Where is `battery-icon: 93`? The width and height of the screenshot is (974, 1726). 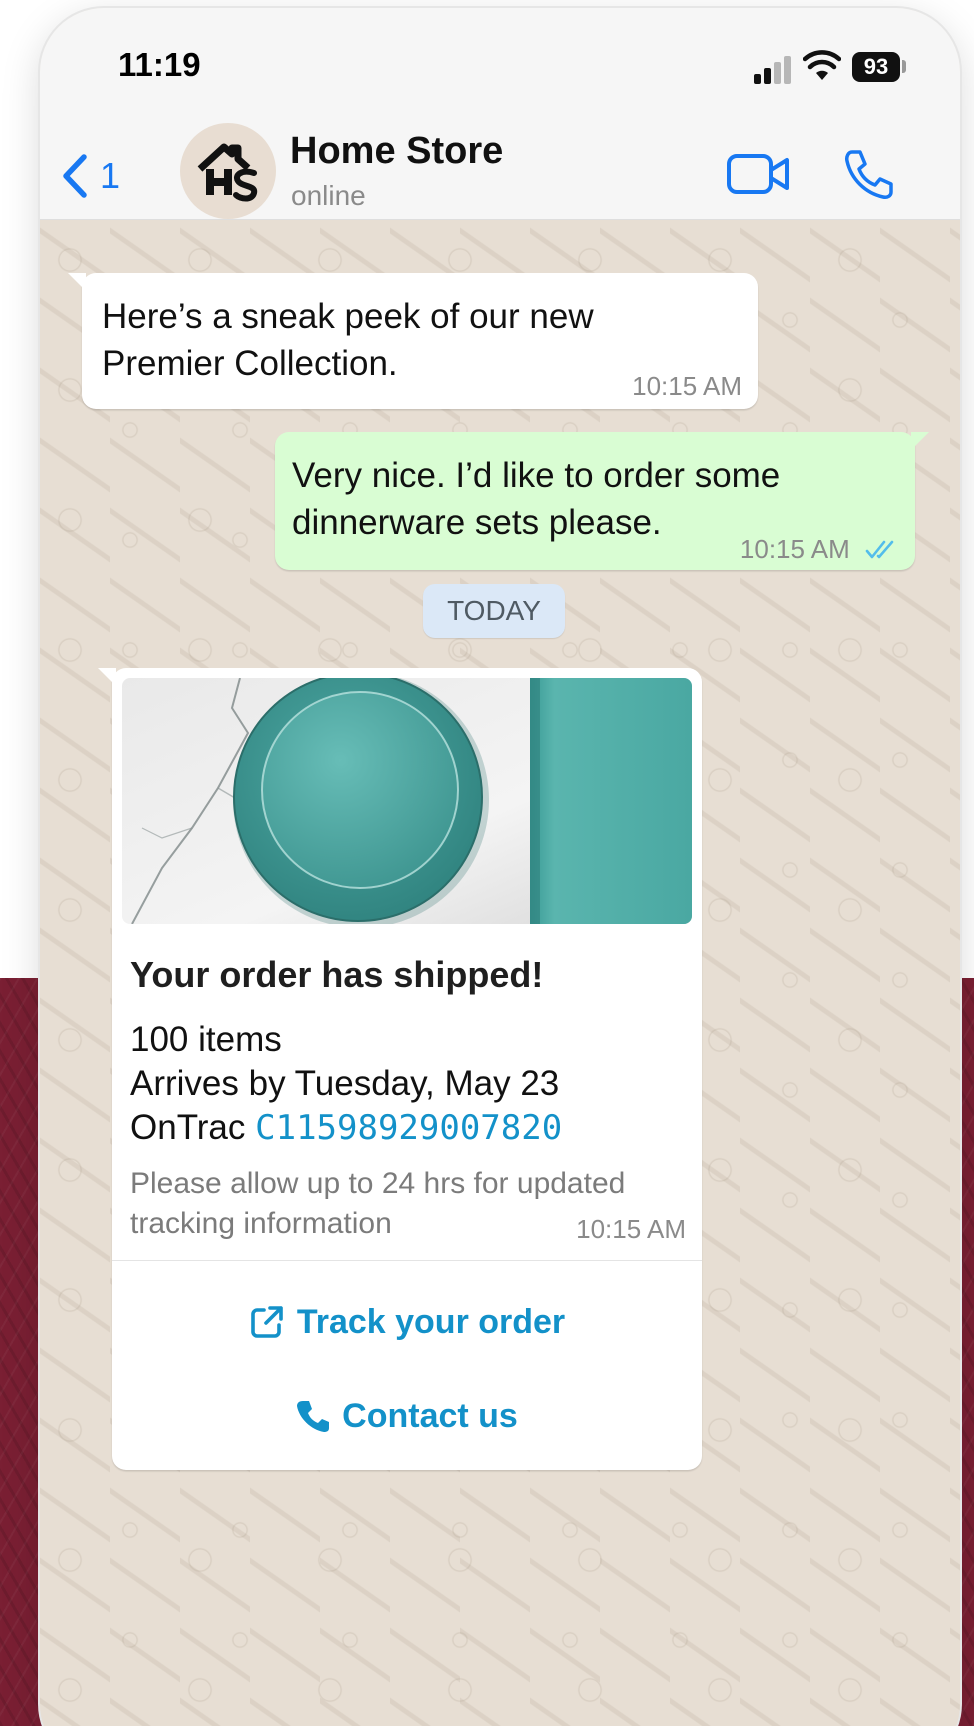
battery-icon: 93 is located at coordinates (876, 67).